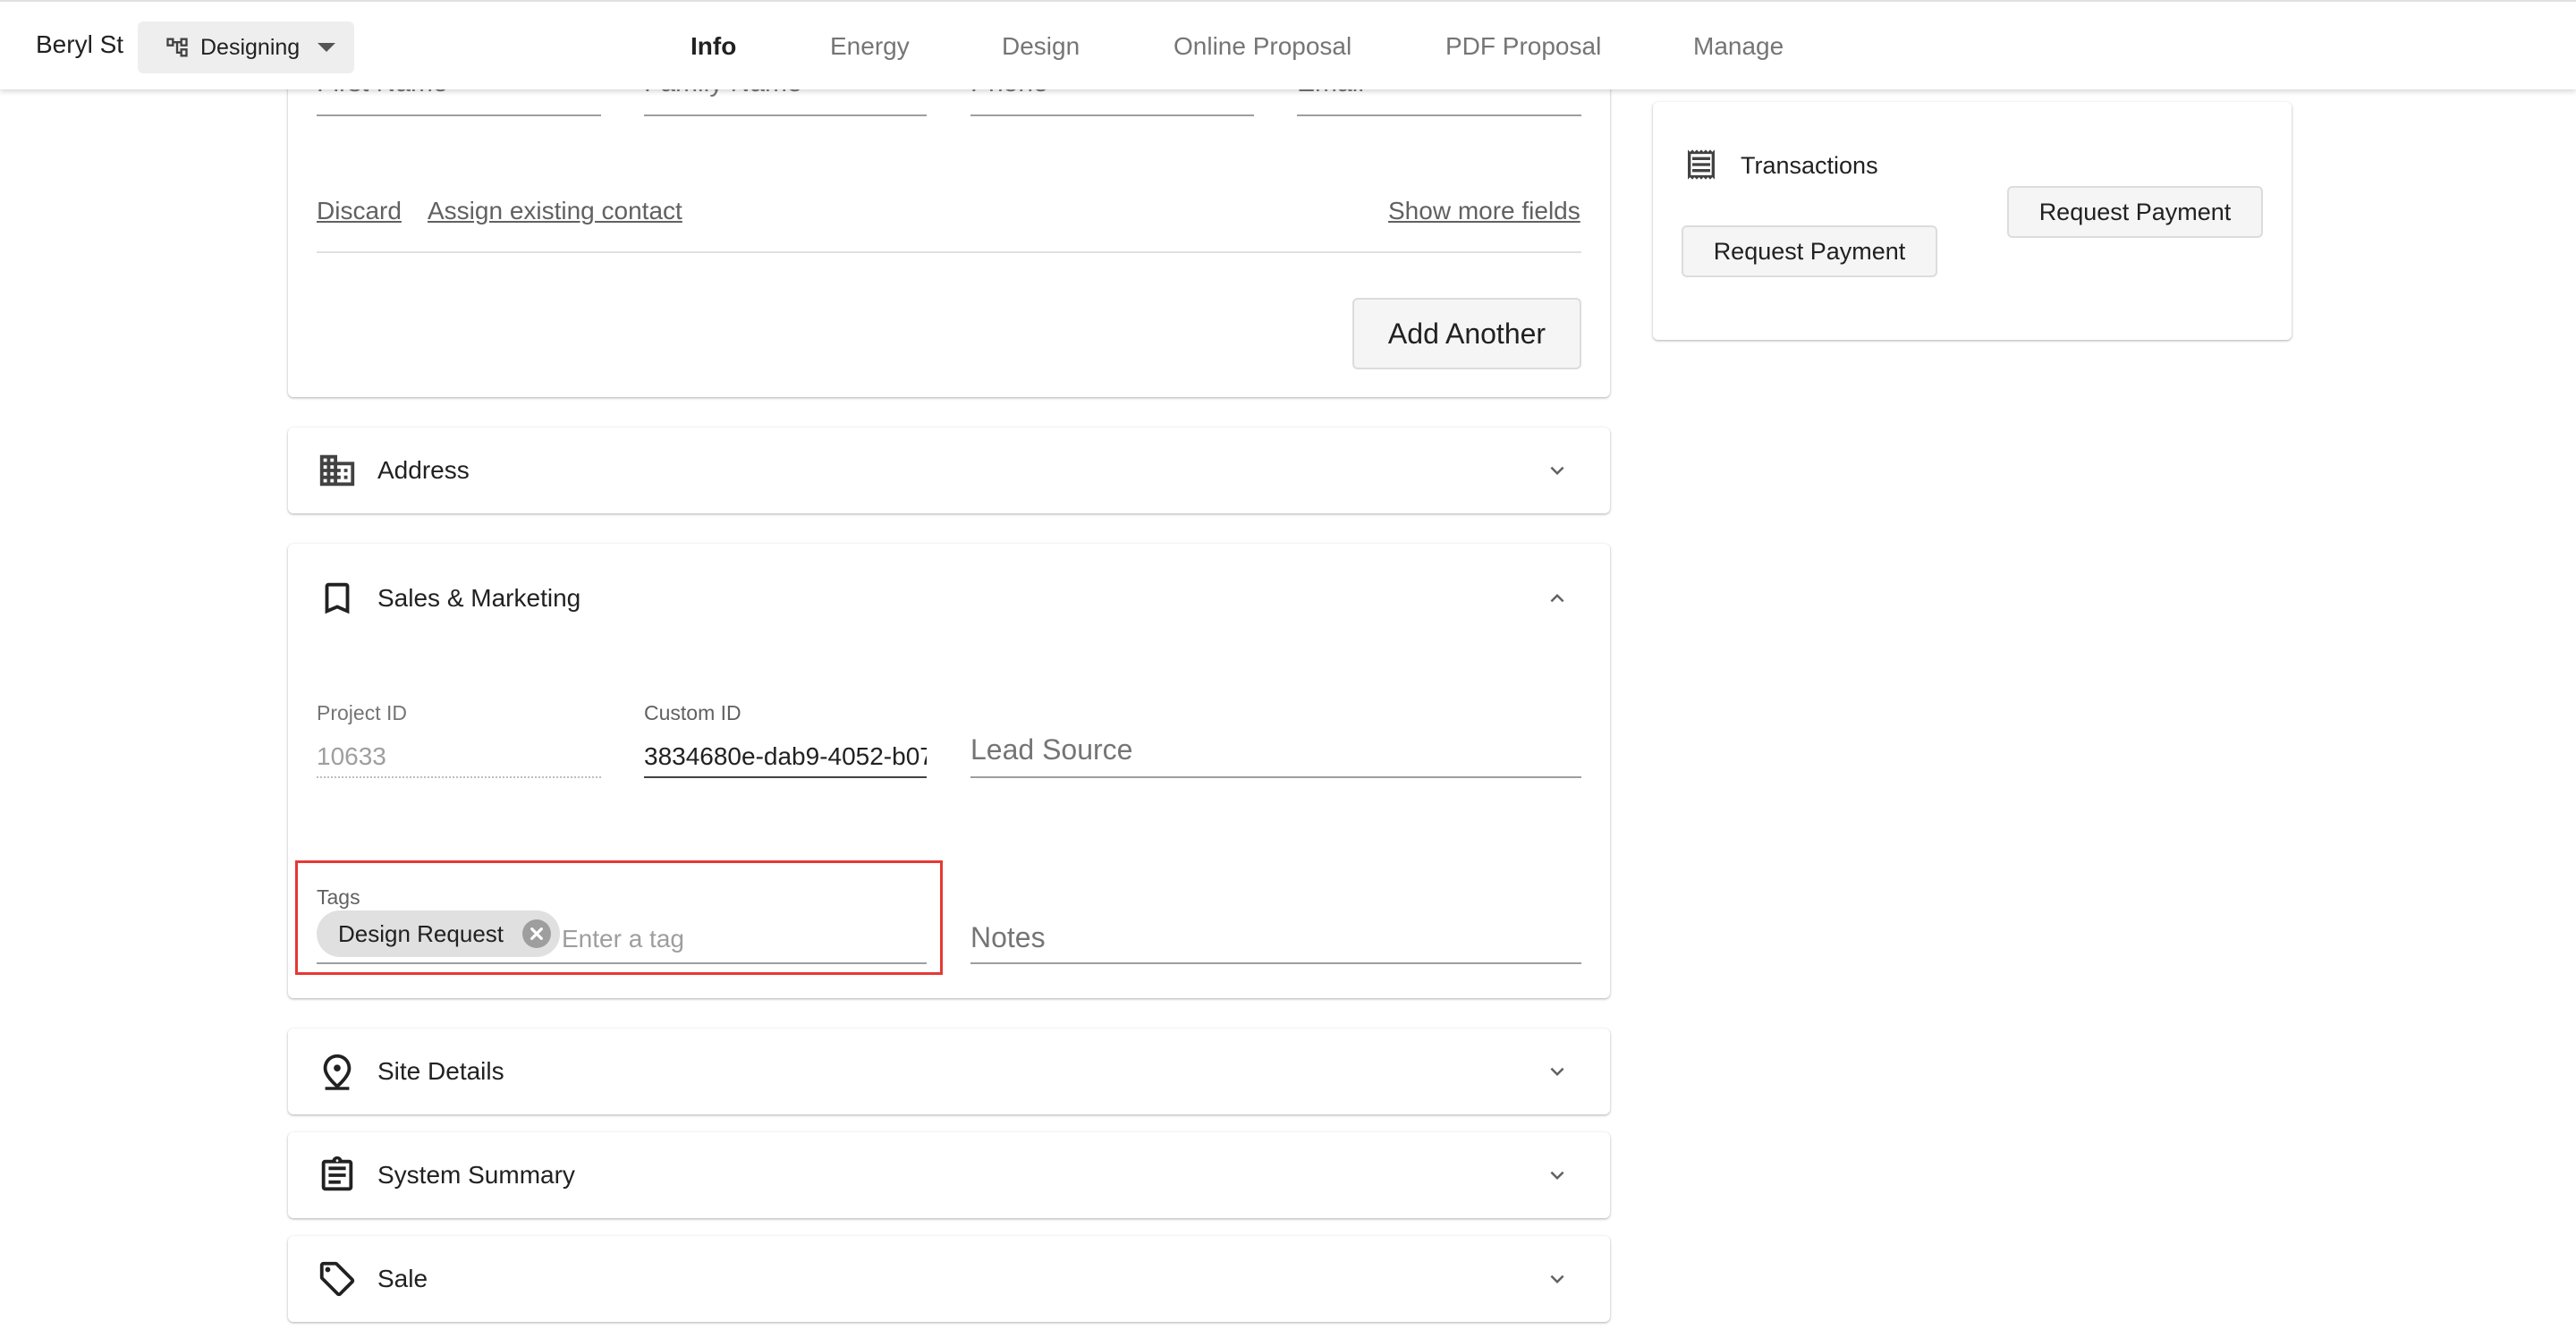 This screenshot has height=1338, width=2576. I want to click on project-name: Beryl St, so click(80, 44).